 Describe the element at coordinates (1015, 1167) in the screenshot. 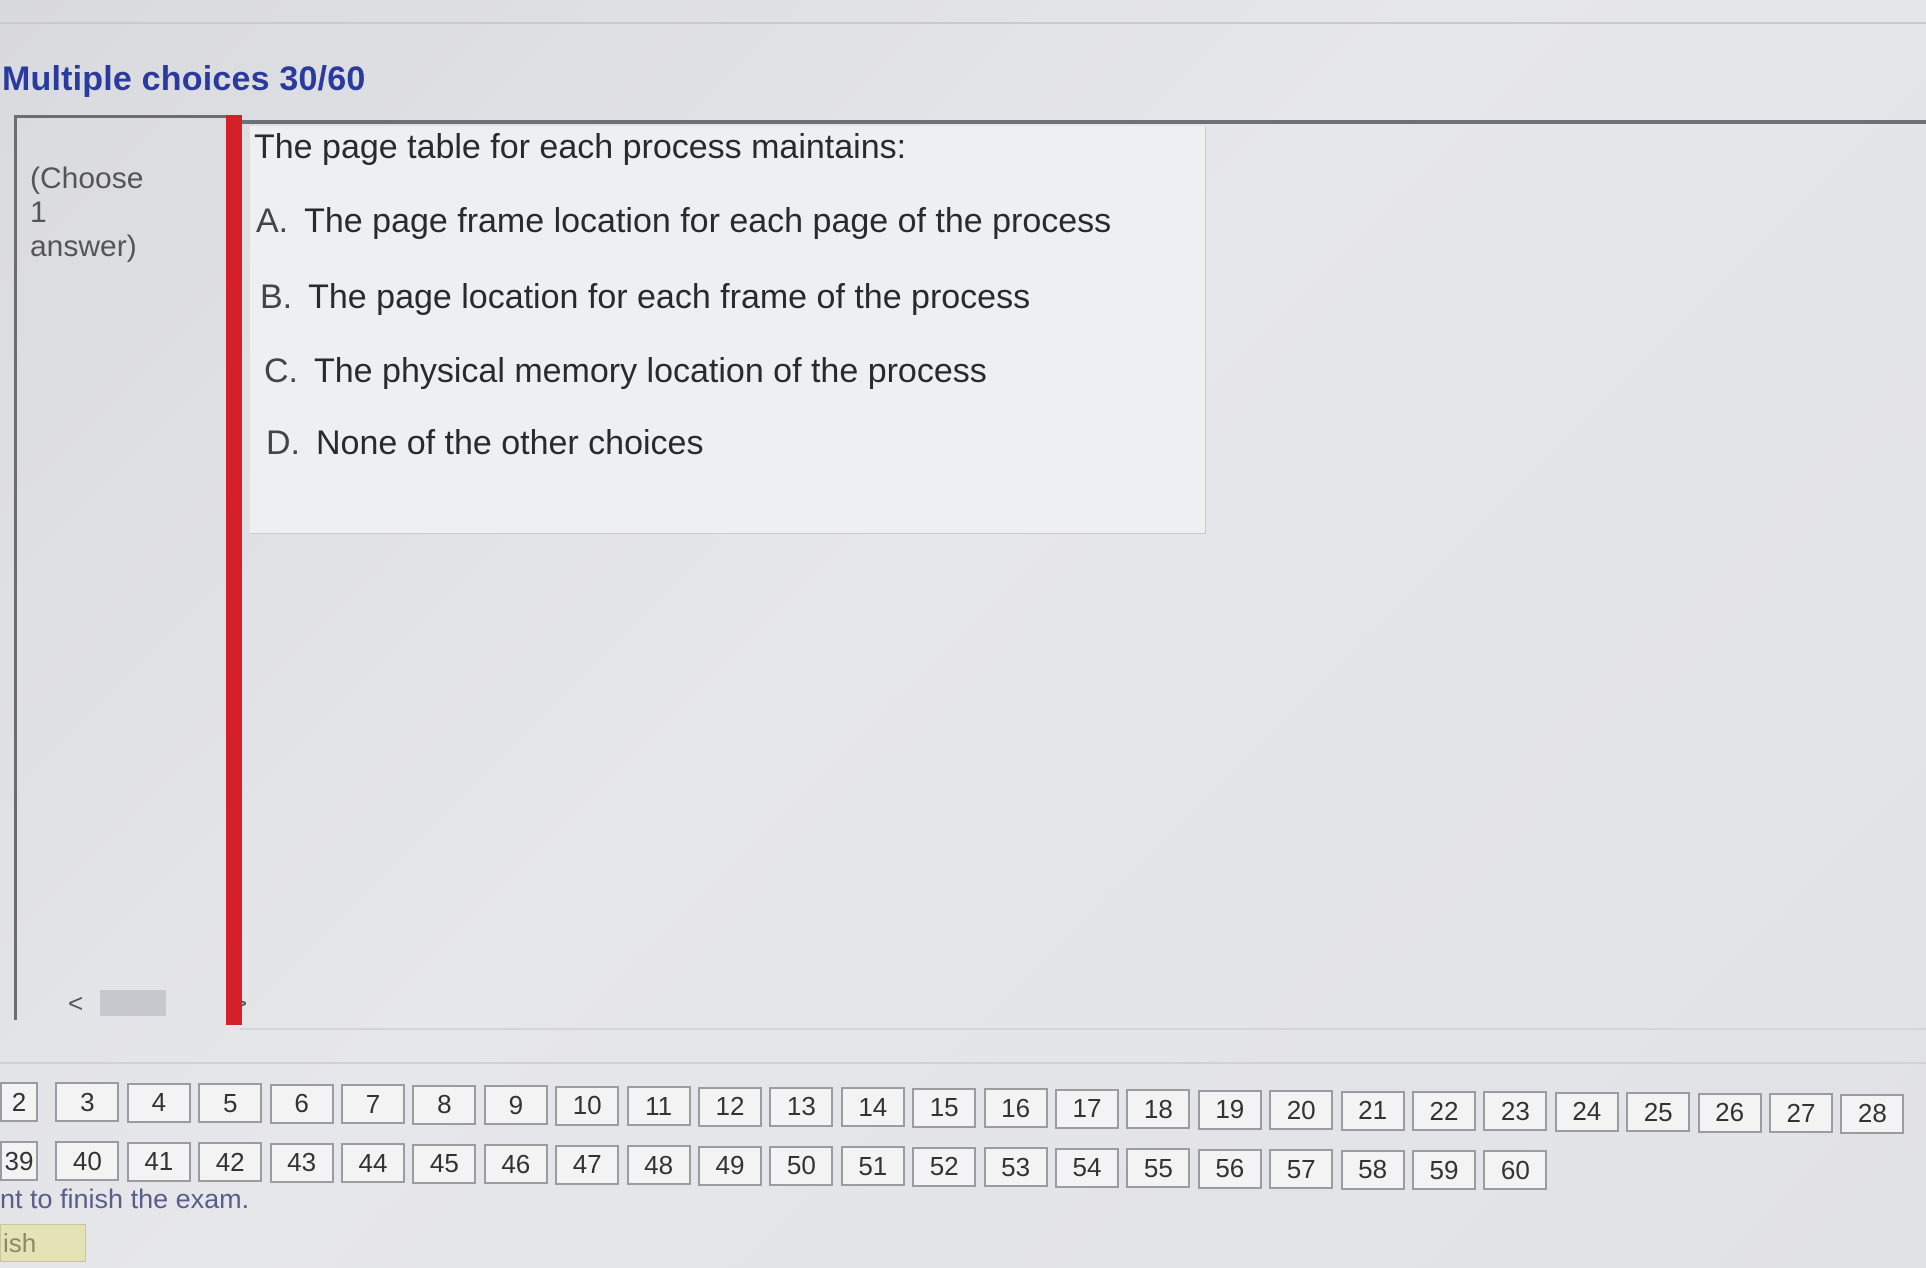

I see `question-nav-button: 53` at that location.